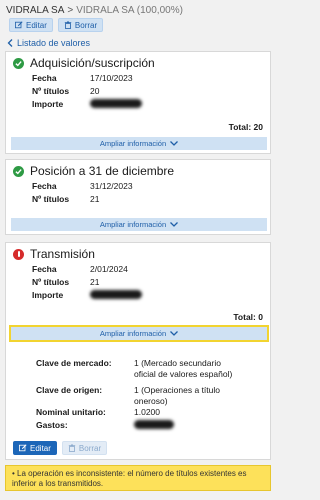 The width and height of the screenshot is (320, 500). Describe the element at coordinates (56, 25) in the screenshot. I see `top-toolbar: Editar Borrar` at that location.